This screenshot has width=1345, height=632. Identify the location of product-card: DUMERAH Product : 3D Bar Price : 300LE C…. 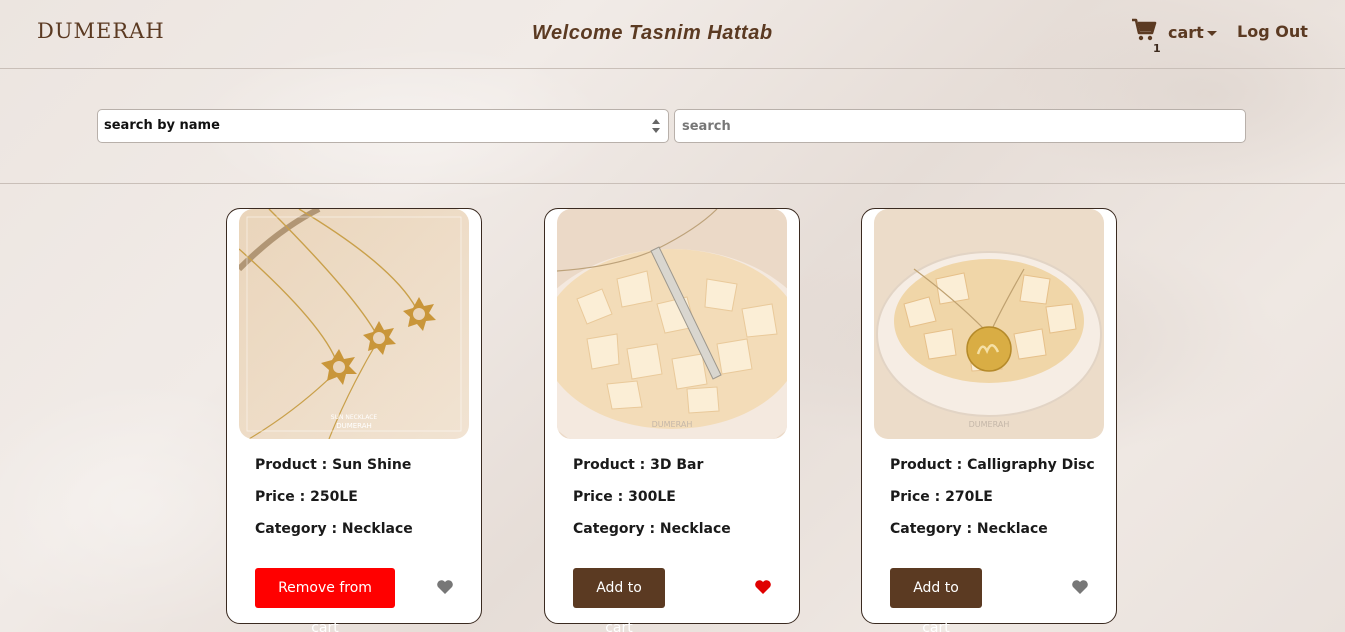
(672, 420).